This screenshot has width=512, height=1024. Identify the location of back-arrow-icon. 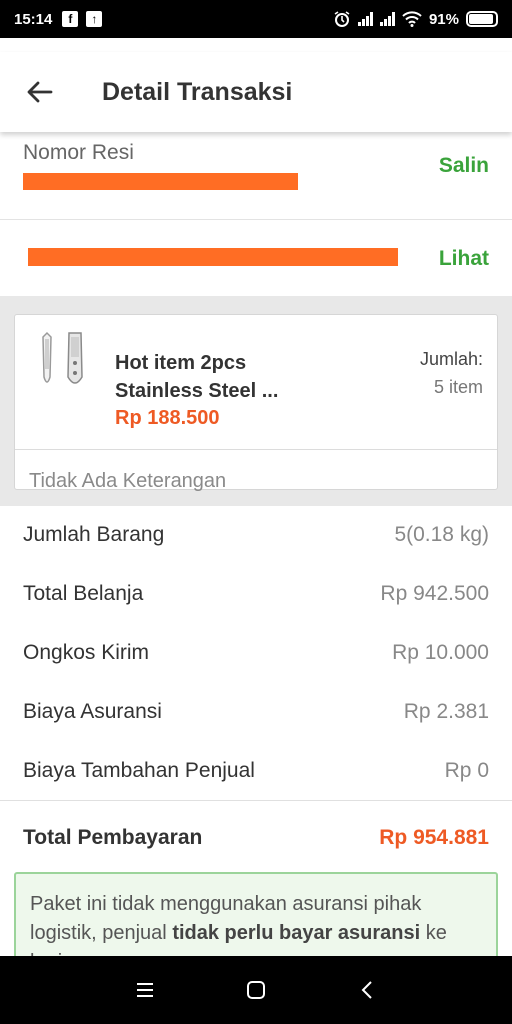
(40, 92).